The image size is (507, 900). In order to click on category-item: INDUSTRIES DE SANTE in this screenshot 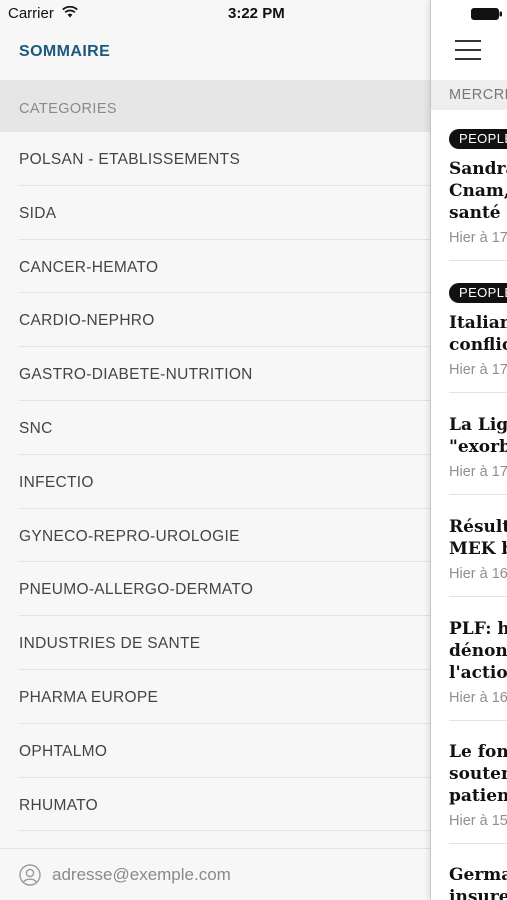, I will do `click(215, 643)`.